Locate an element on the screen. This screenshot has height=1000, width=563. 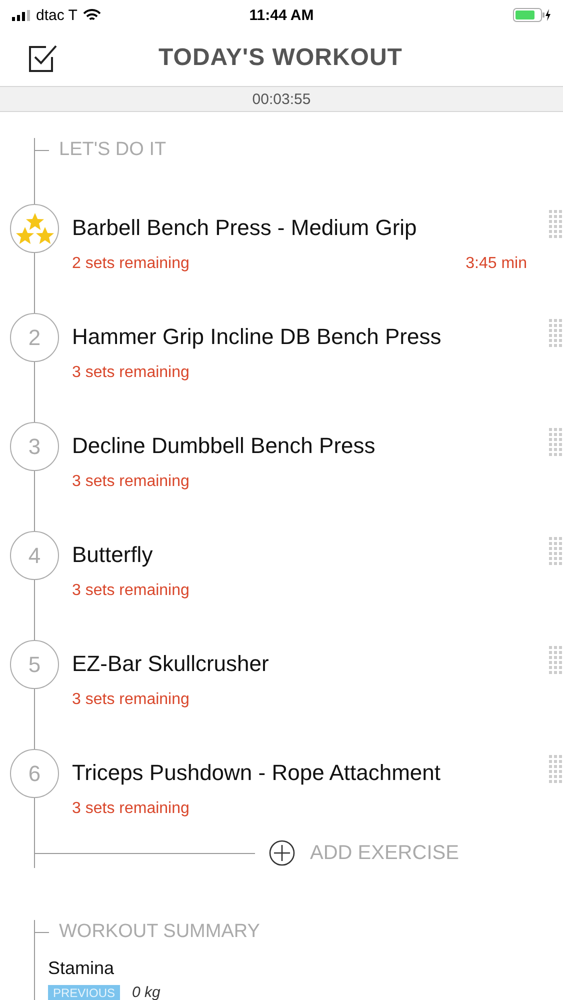
exercise-name: Barbell Bench Press - Medium Grip is located at coordinates (310, 228).